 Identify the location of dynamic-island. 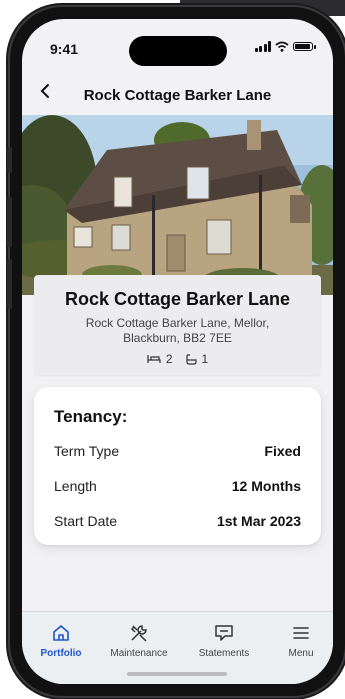
(178, 51).